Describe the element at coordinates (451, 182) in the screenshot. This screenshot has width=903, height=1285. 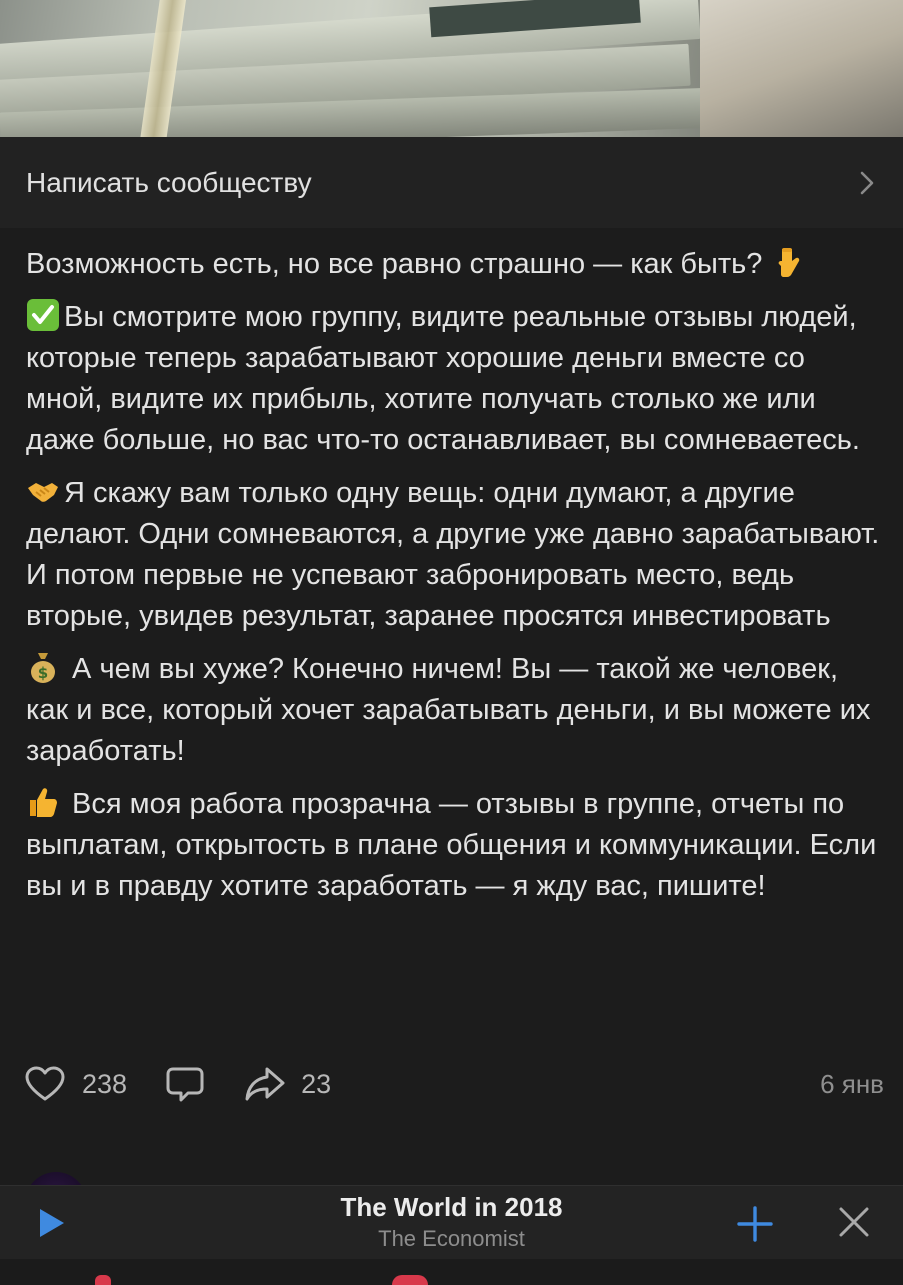
I see `write-to-community-button: Написать сообществу` at that location.